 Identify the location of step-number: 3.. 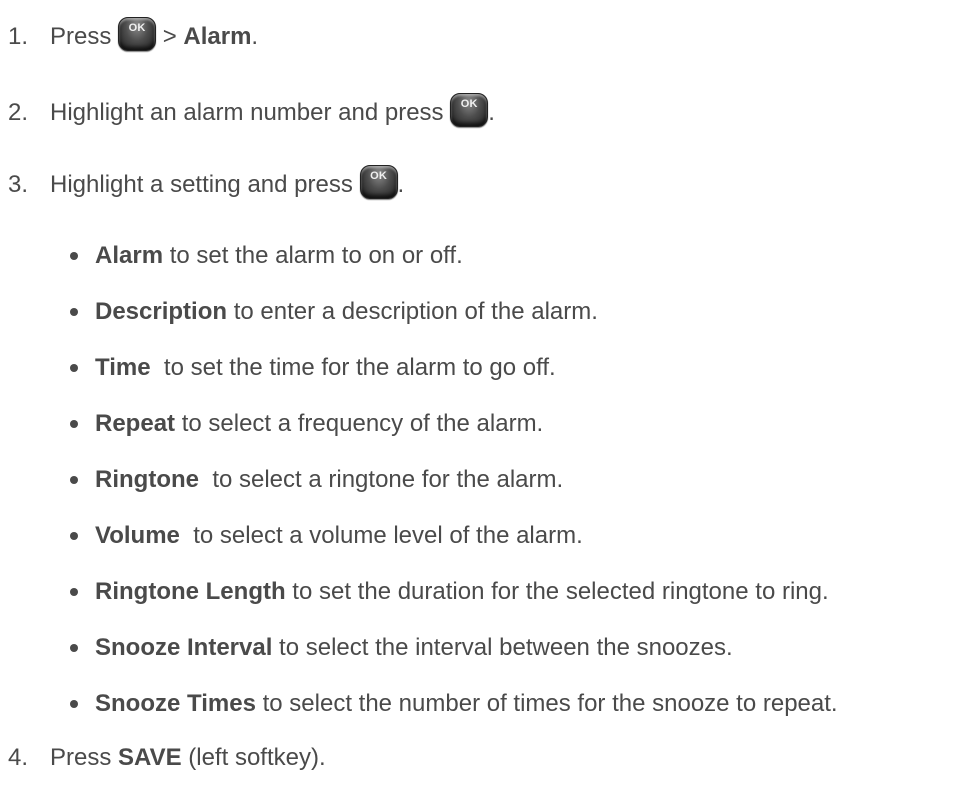
(18, 184).